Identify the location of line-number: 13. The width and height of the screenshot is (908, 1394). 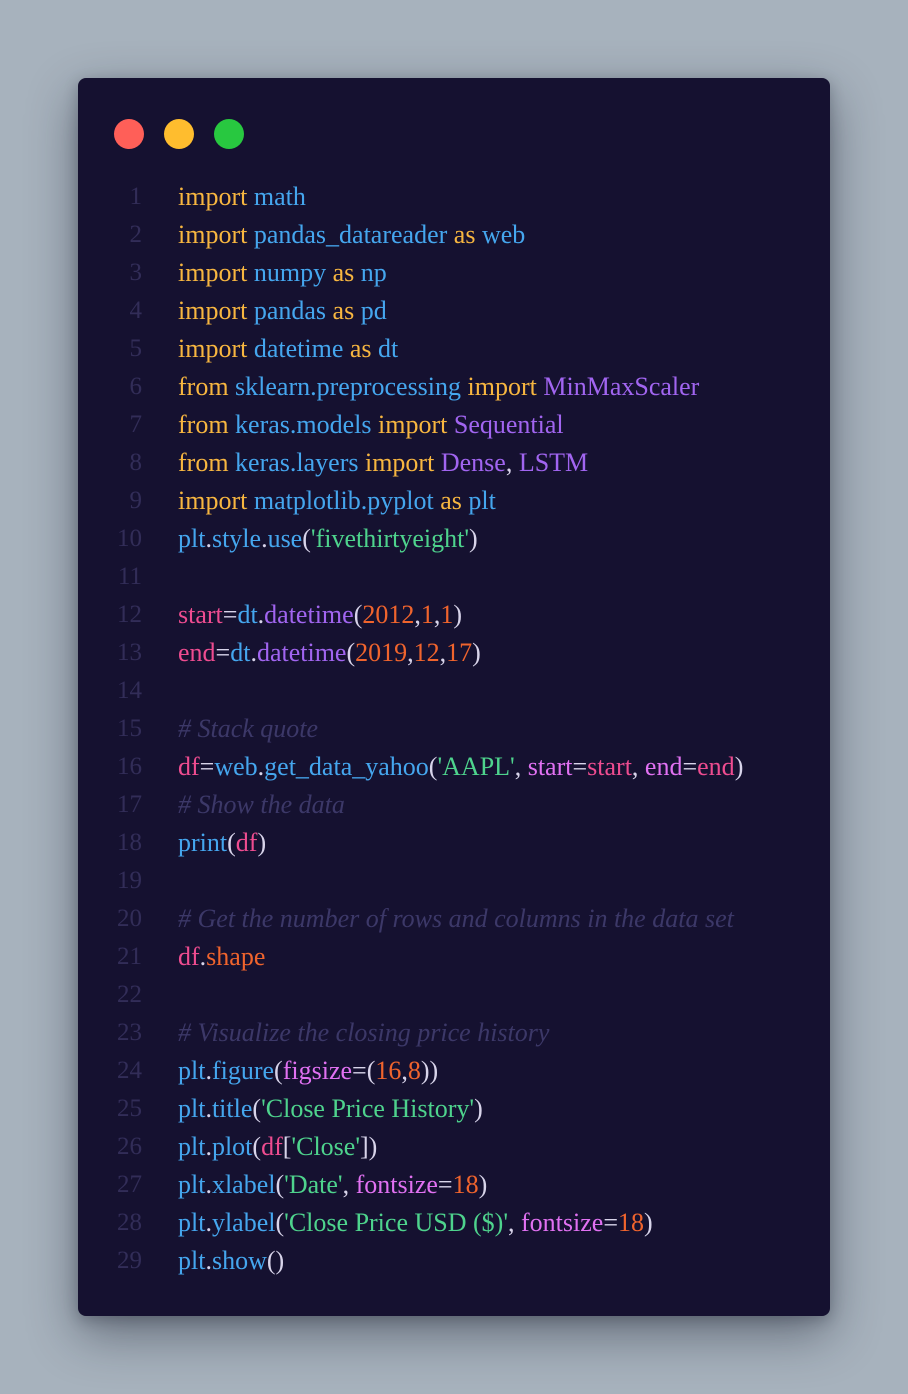
(129, 652).